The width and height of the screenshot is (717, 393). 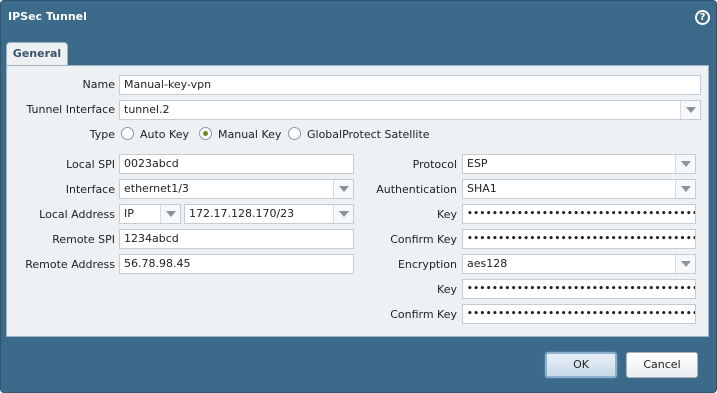 What do you see at coordinates (662, 365) in the screenshot?
I see `cancel-button: Cancel` at bounding box center [662, 365].